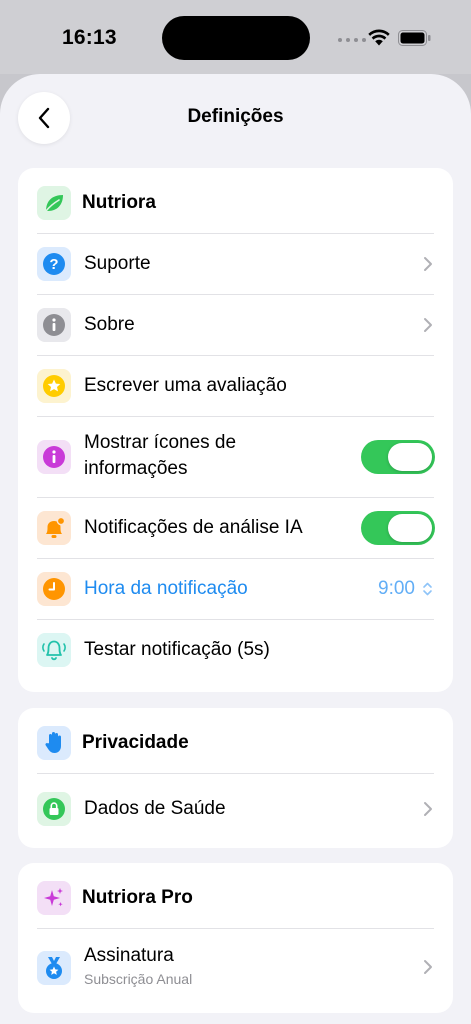 The image size is (471, 1024). Describe the element at coordinates (135, 742) in the screenshot. I see `section-header-privacy: Privacidade` at that location.